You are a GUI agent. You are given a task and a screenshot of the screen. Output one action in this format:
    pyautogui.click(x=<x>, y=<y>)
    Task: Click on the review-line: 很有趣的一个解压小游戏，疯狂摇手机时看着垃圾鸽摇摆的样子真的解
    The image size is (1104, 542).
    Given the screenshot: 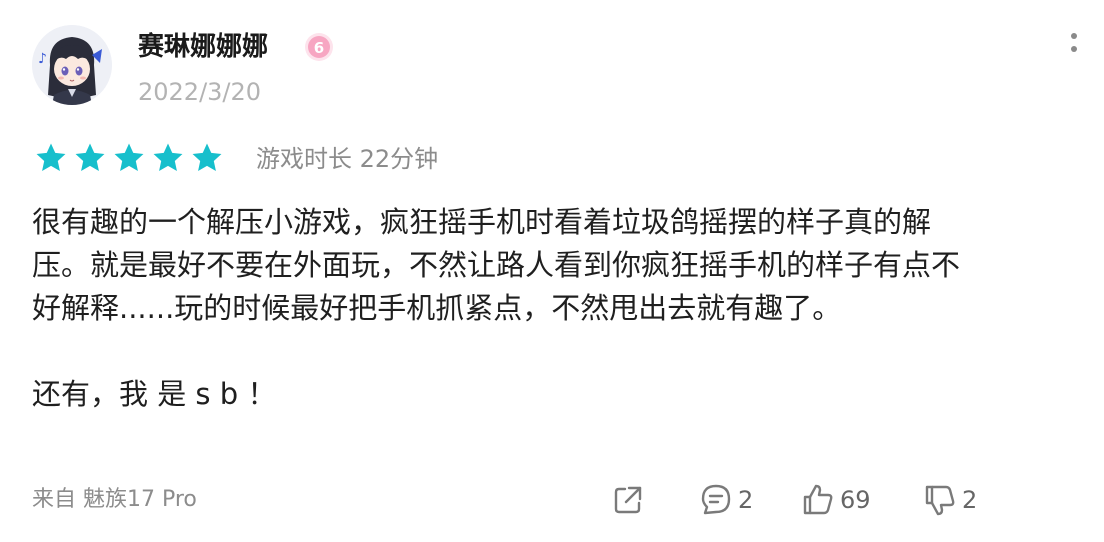 What is the action you would take?
    pyautogui.click(x=482, y=222)
    